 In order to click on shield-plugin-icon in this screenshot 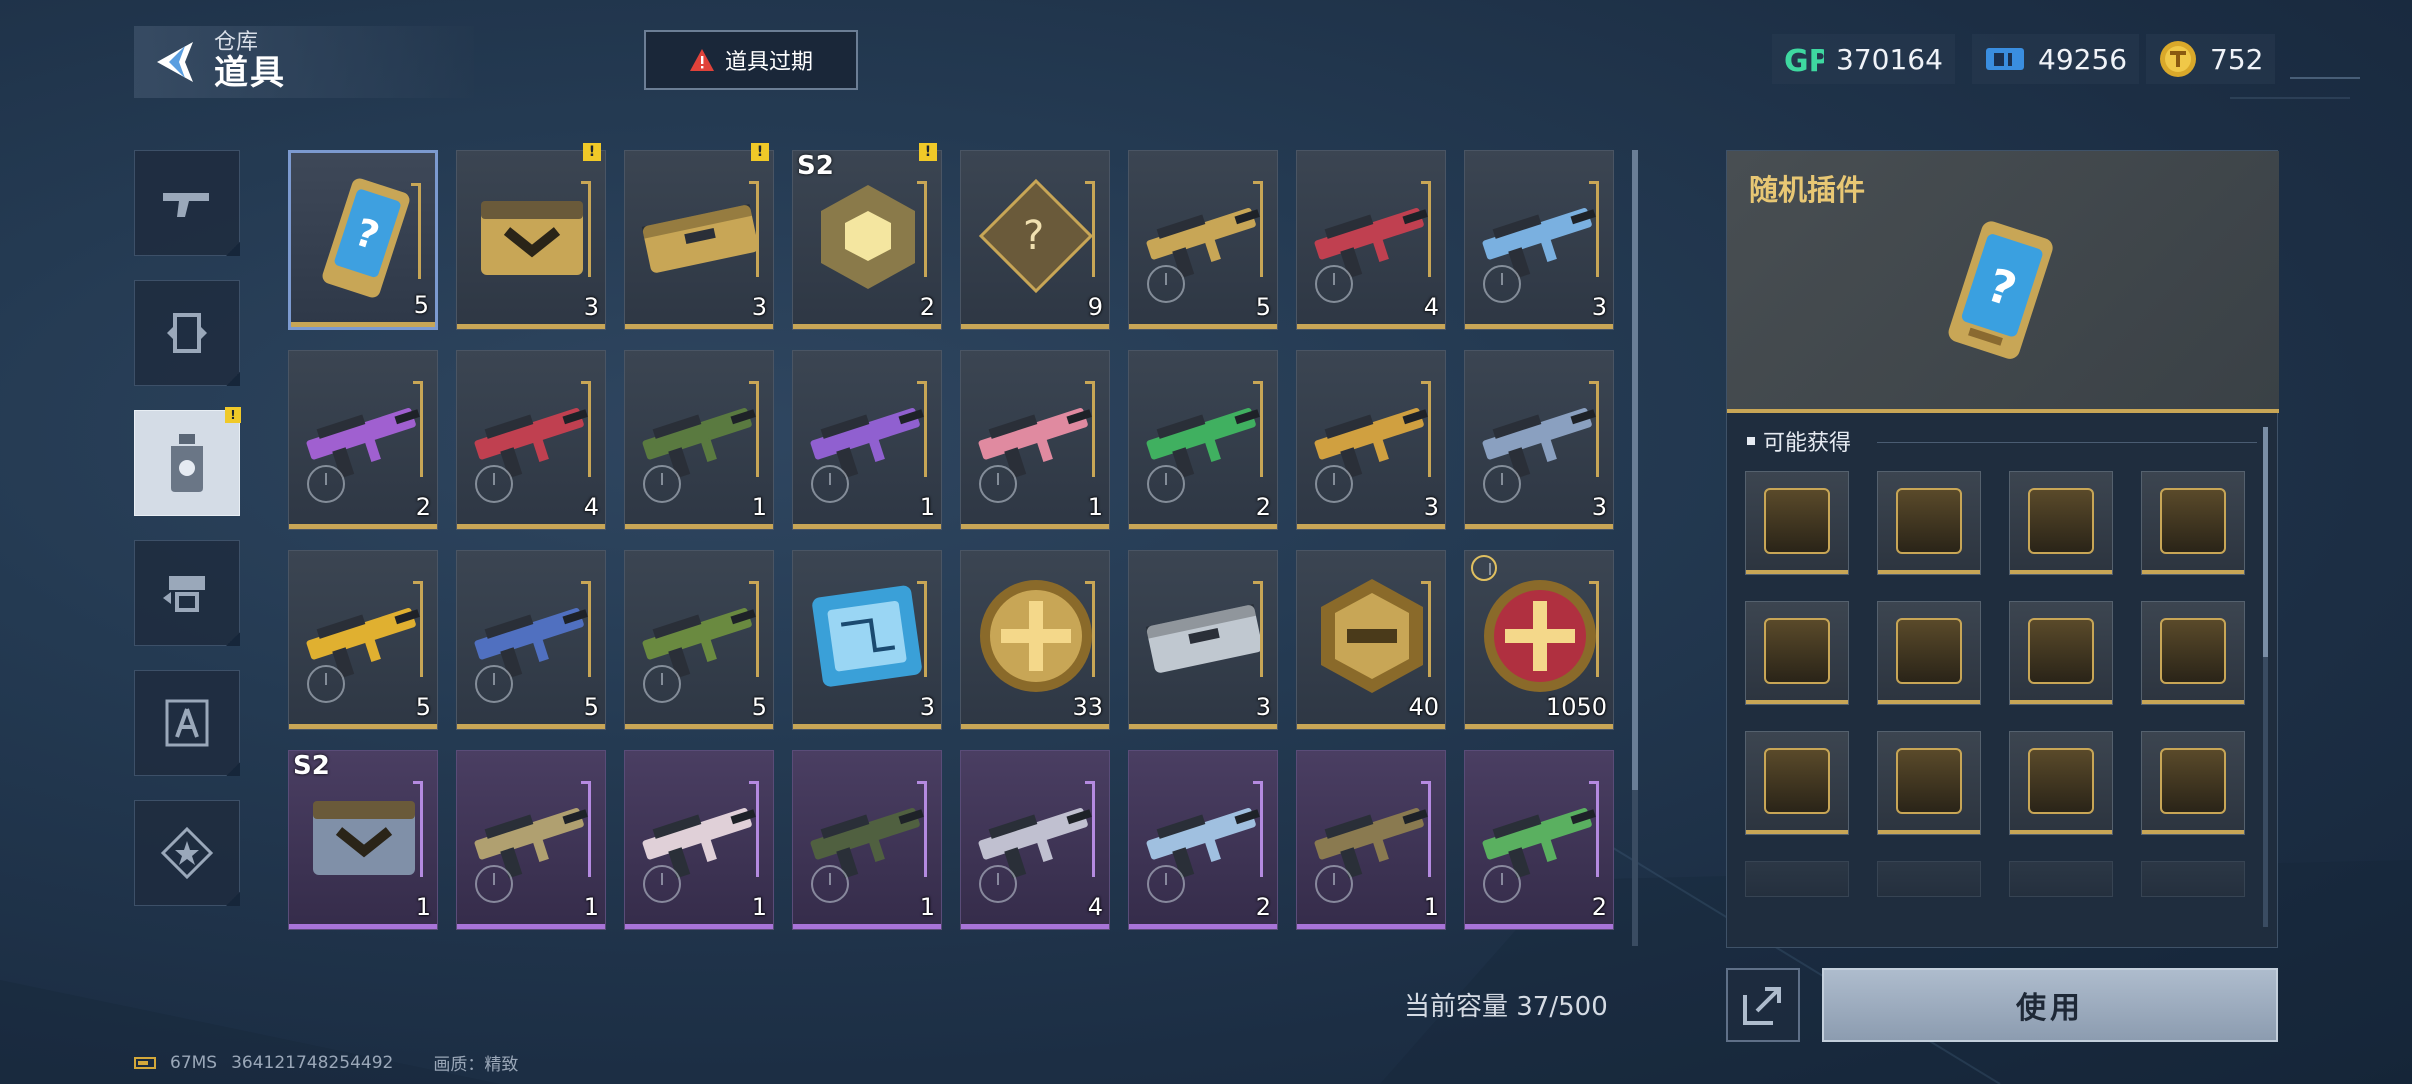, I will do `click(1797, 781)`.